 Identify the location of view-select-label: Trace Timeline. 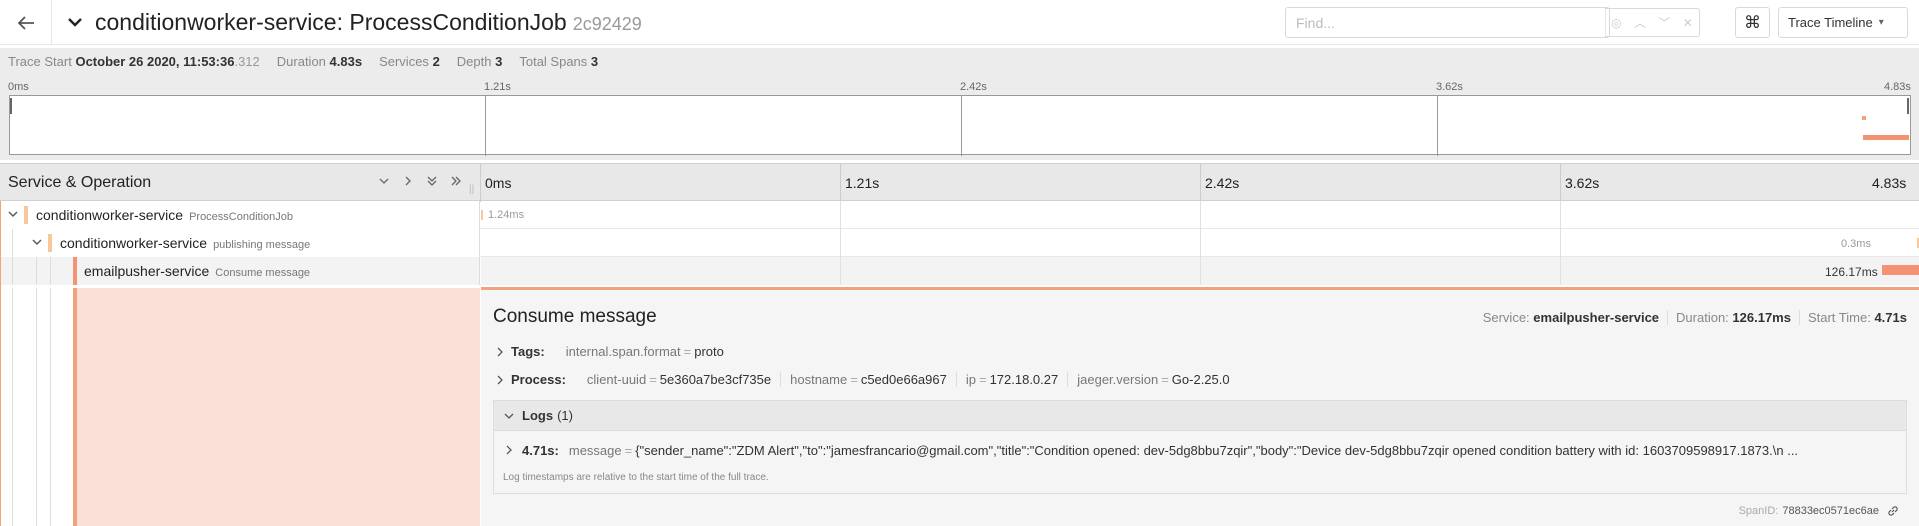
(1830, 22).